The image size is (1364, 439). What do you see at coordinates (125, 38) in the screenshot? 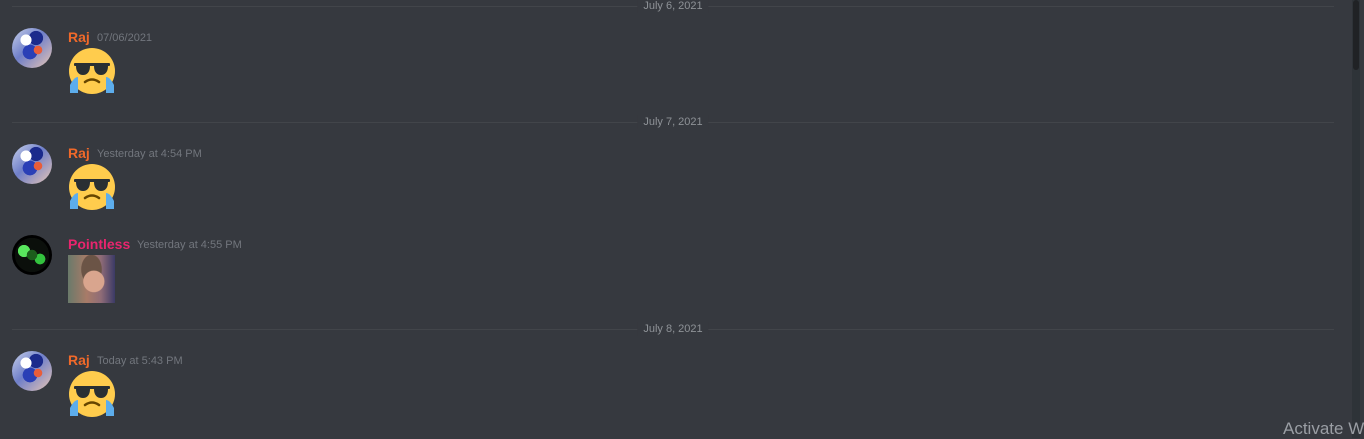
I see `message-timestamp: 07/06/2021` at bounding box center [125, 38].